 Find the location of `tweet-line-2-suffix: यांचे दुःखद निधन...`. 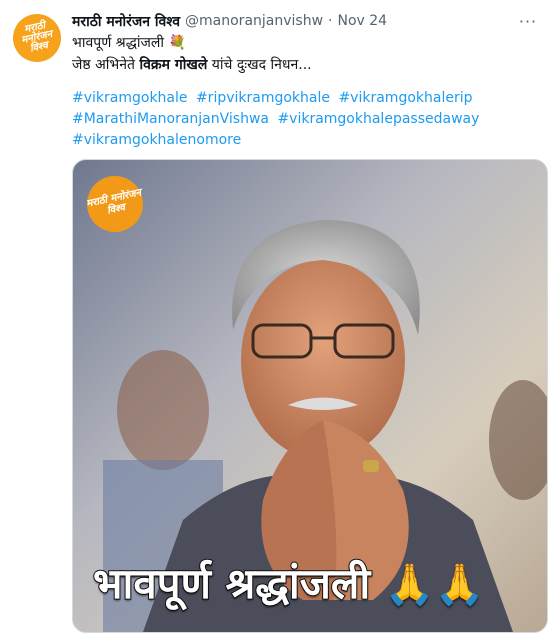

tweet-line-2-suffix: यांचे दुःखद निधन... is located at coordinates (259, 65).